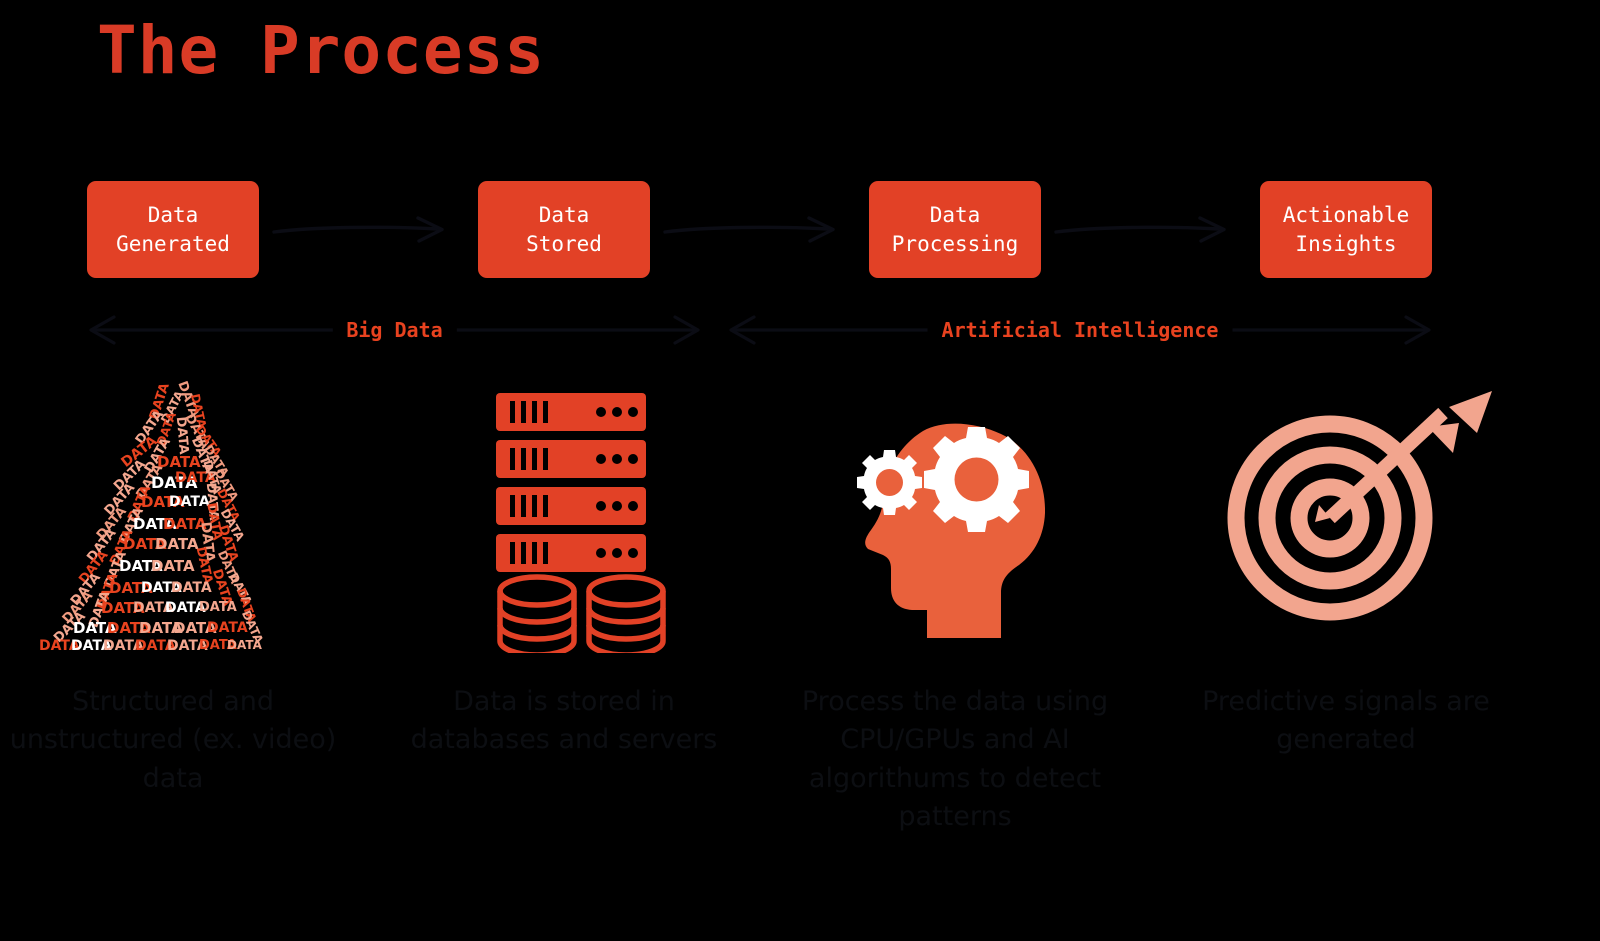  What do you see at coordinates (1346, 215) in the screenshot?
I see `stage-label-line1: Actionable` at bounding box center [1346, 215].